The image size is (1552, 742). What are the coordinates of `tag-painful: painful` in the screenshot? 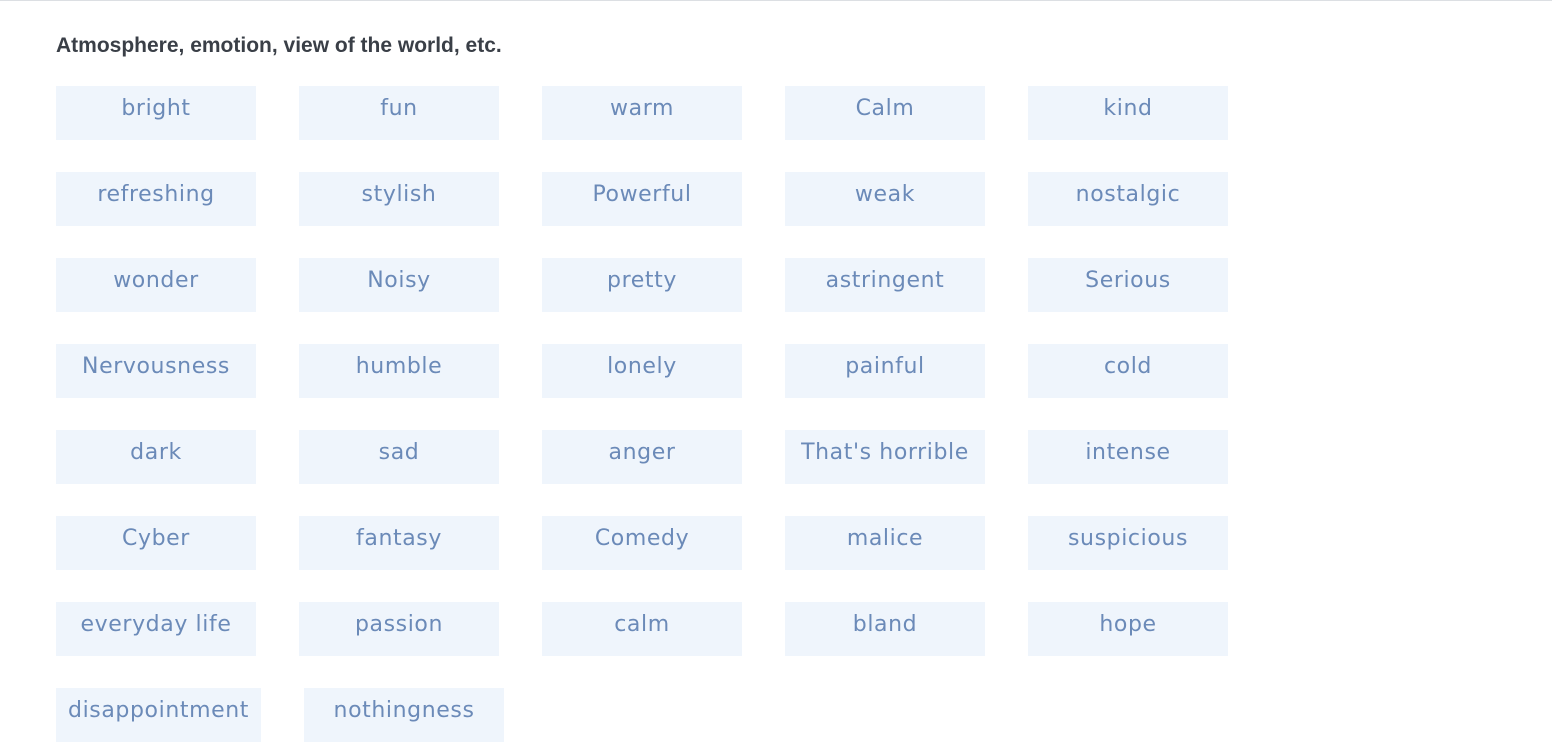 It's located at (885, 371).